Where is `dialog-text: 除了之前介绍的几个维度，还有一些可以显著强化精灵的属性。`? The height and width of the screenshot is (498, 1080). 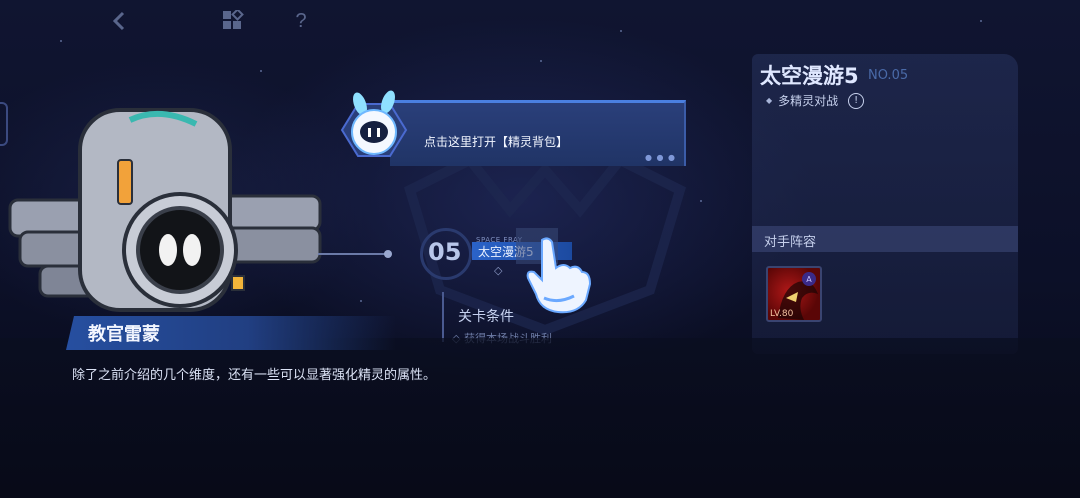
dialog-text: 除了之前介绍的几个维度，还有一些可以显著强化精灵的属性。 is located at coordinates (254, 375).